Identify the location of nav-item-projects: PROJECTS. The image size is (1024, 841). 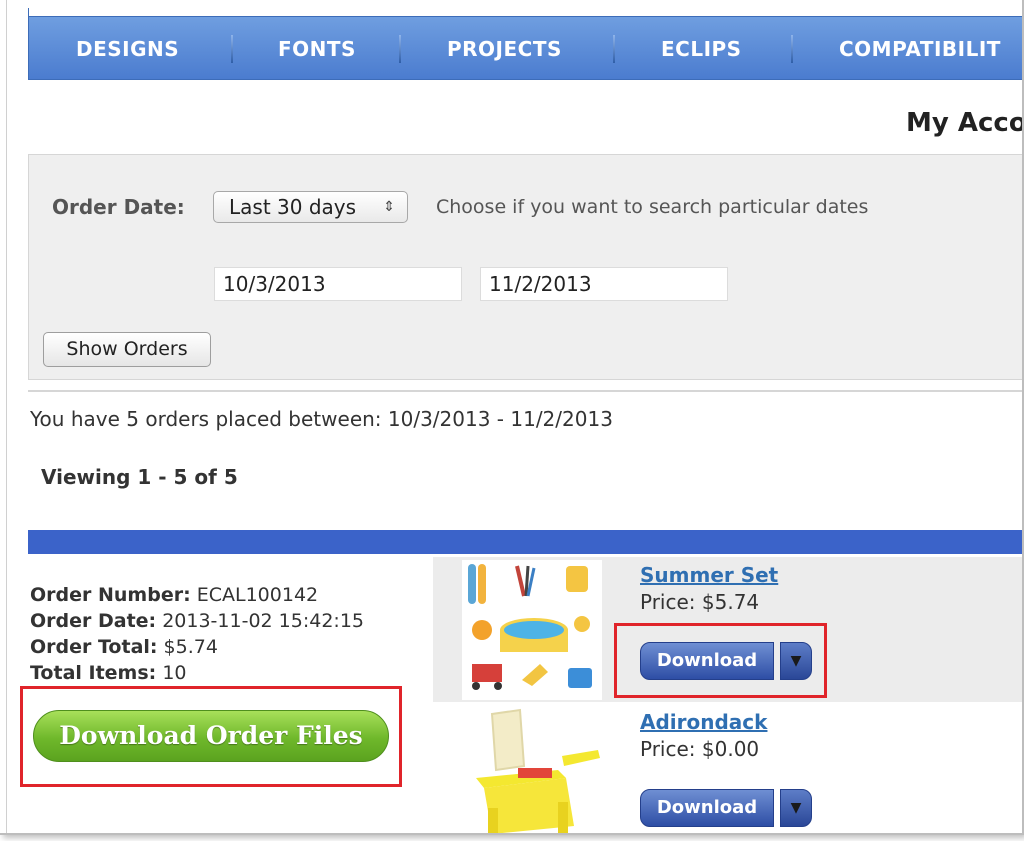
(504, 49).